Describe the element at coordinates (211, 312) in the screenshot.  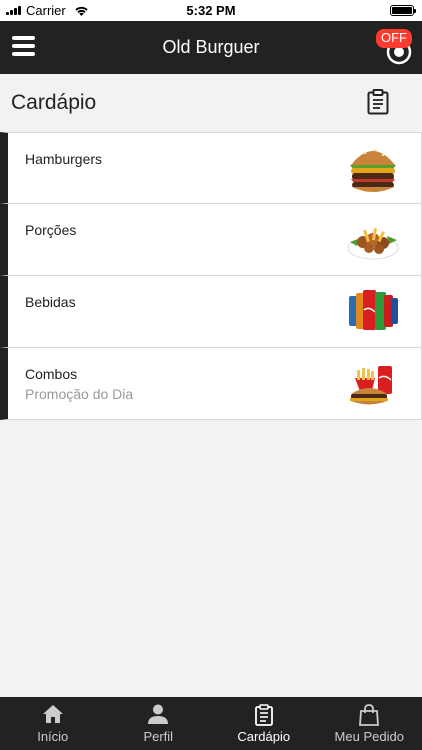
I see `category-bebidas: Bebidas` at that location.